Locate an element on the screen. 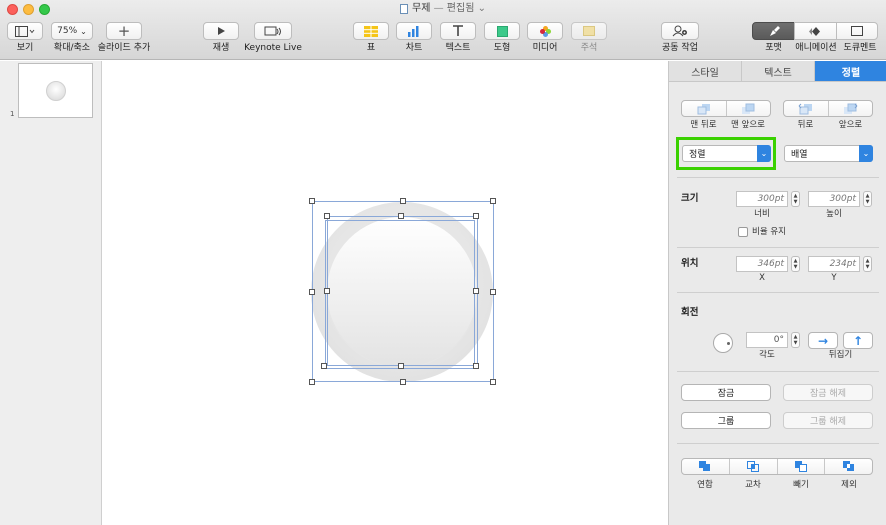 The height and width of the screenshot is (525, 886). unlock-button: 잠금 해제 is located at coordinates (828, 392).